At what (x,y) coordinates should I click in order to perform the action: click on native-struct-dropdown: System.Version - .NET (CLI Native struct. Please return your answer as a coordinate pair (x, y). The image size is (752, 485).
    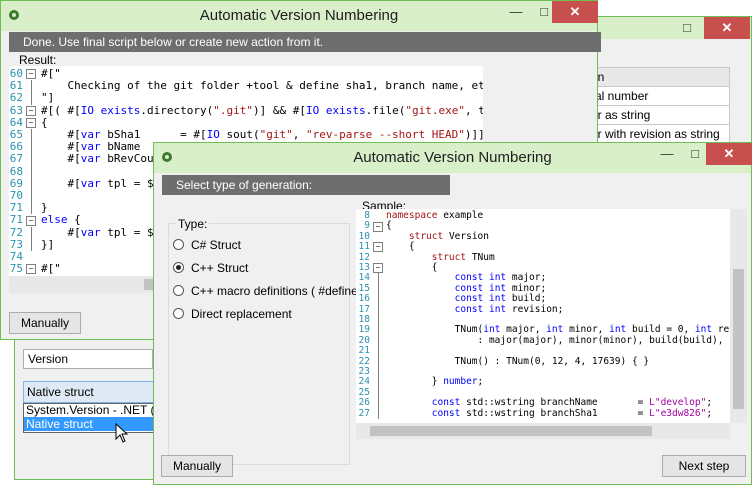
    Looking at the image, I should click on (91, 418).